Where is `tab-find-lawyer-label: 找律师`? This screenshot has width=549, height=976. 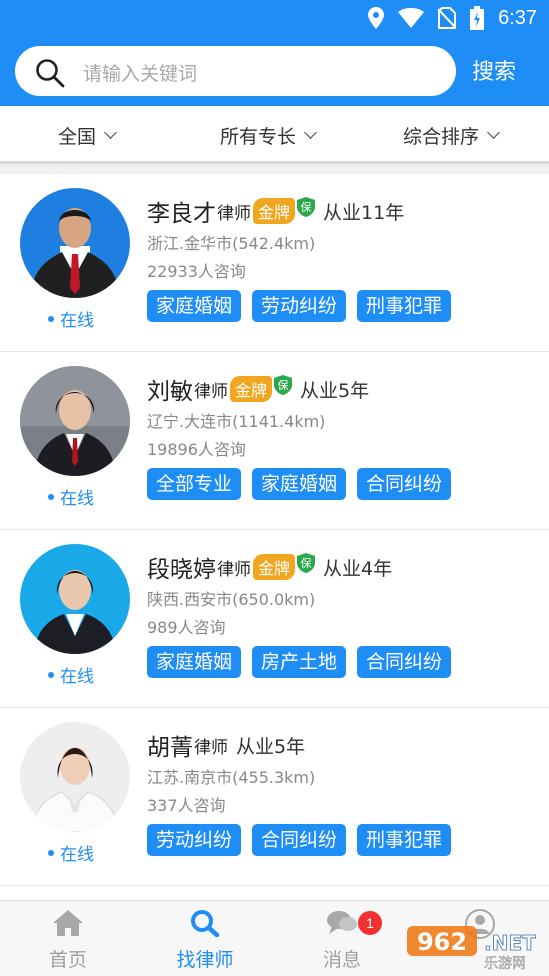 tab-find-lawyer-label: 找律师 is located at coordinates (205, 960).